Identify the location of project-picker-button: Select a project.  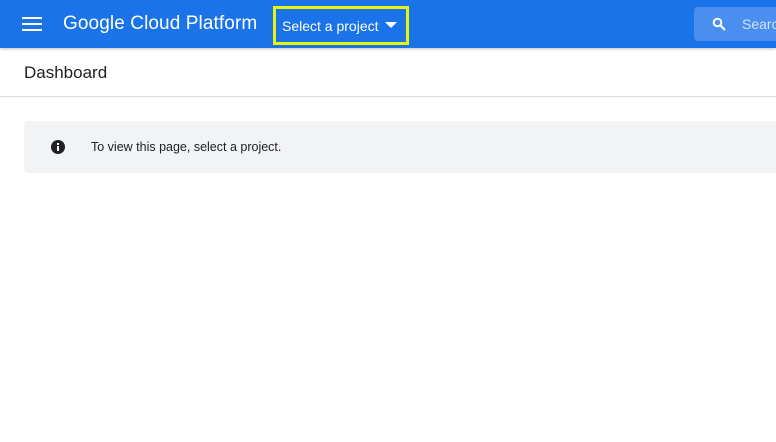
(341, 25).